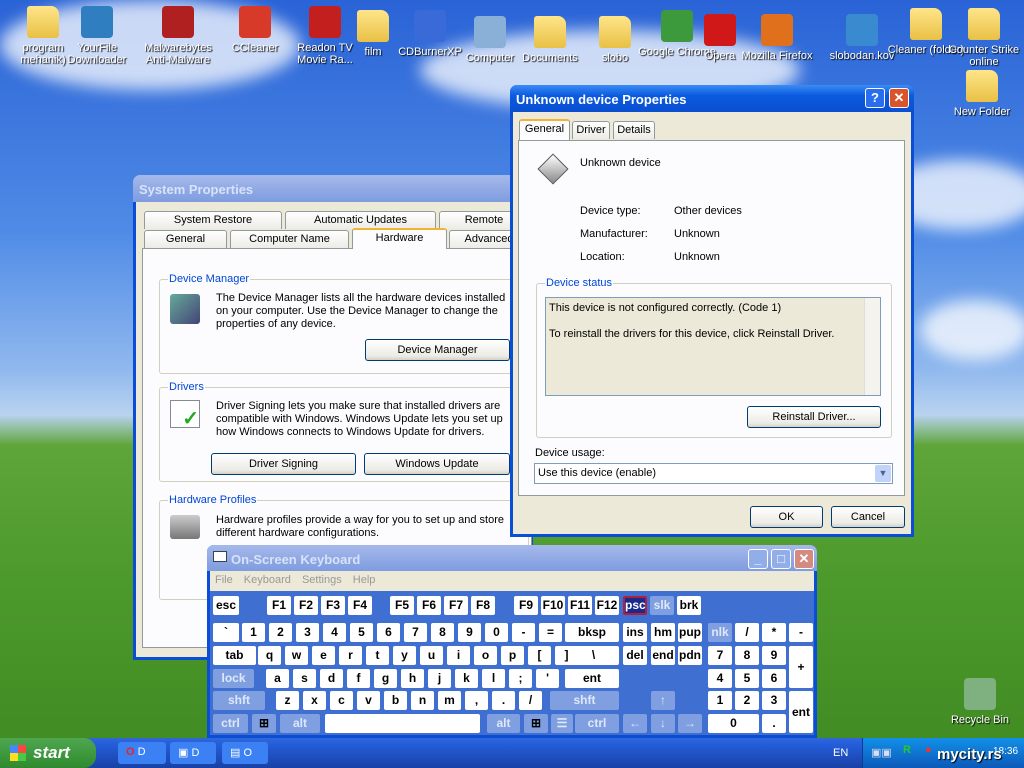 This screenshot has height=768, width=1024. Describe the element at coordinates (872, 346) in the screenshot. I see `scrollbar` at that location.